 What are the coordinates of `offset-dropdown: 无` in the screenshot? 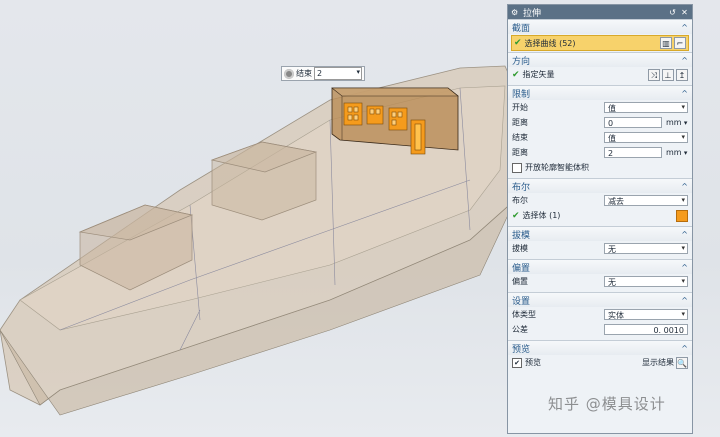 It's located at (646, 281).